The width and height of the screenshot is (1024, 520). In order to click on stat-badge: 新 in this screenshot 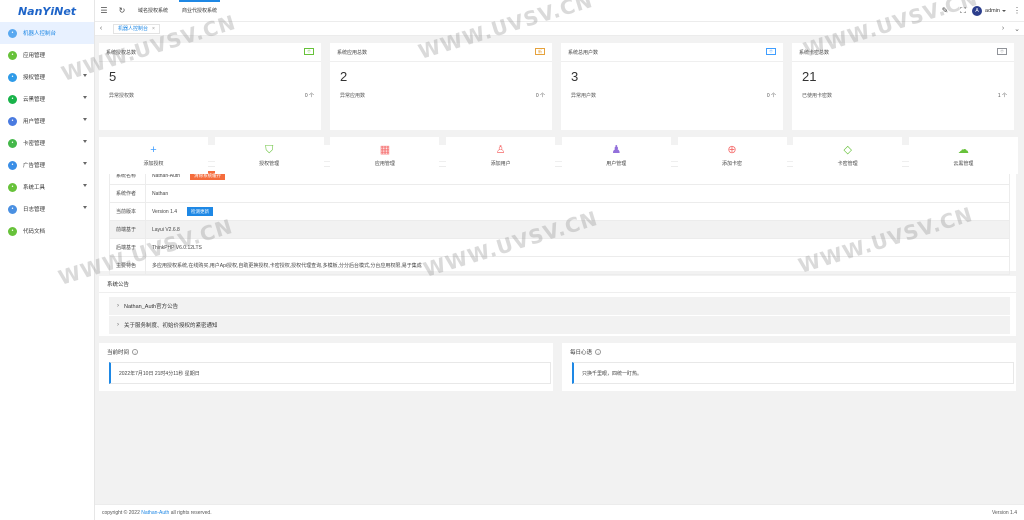, I will do `click(540, 51)`.